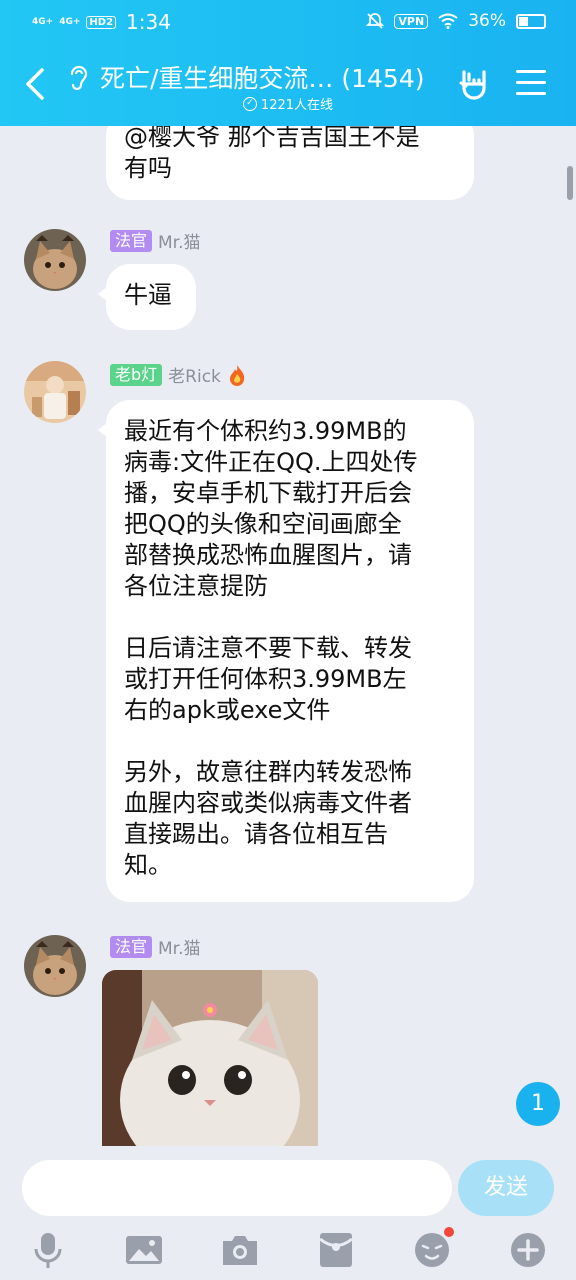 The height and width of the screenshot is (1280, 576). I want to click on mute-icon, so click(375, 21).